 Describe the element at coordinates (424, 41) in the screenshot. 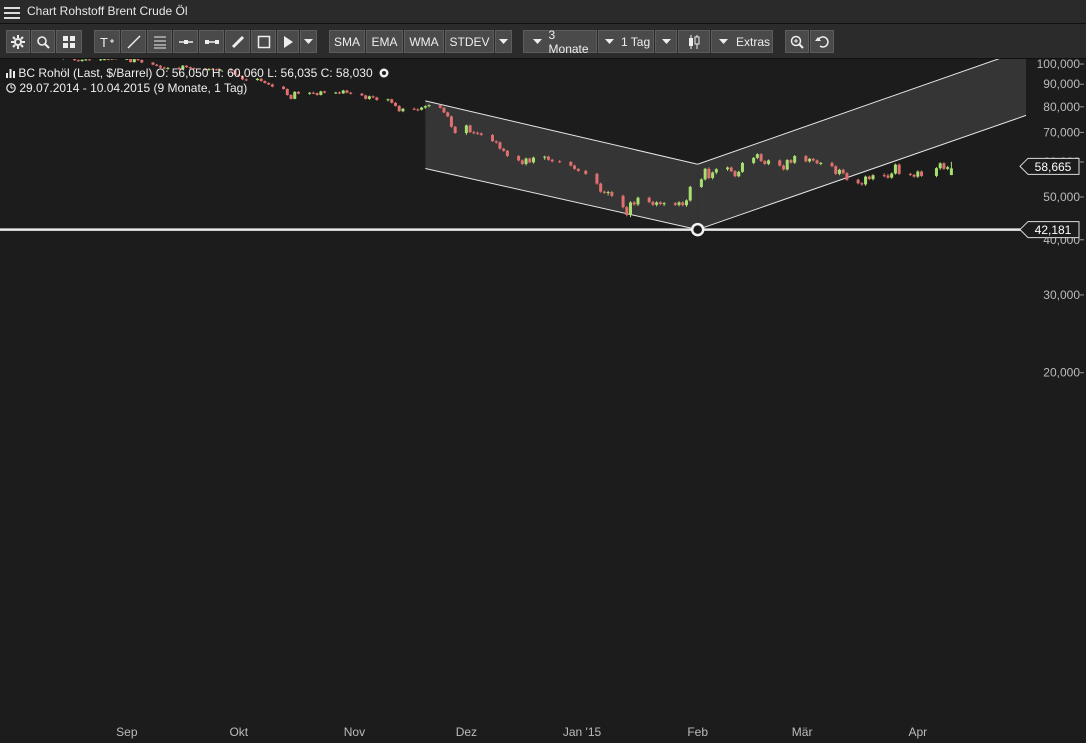

I see `wma-button: WMA` at that location.